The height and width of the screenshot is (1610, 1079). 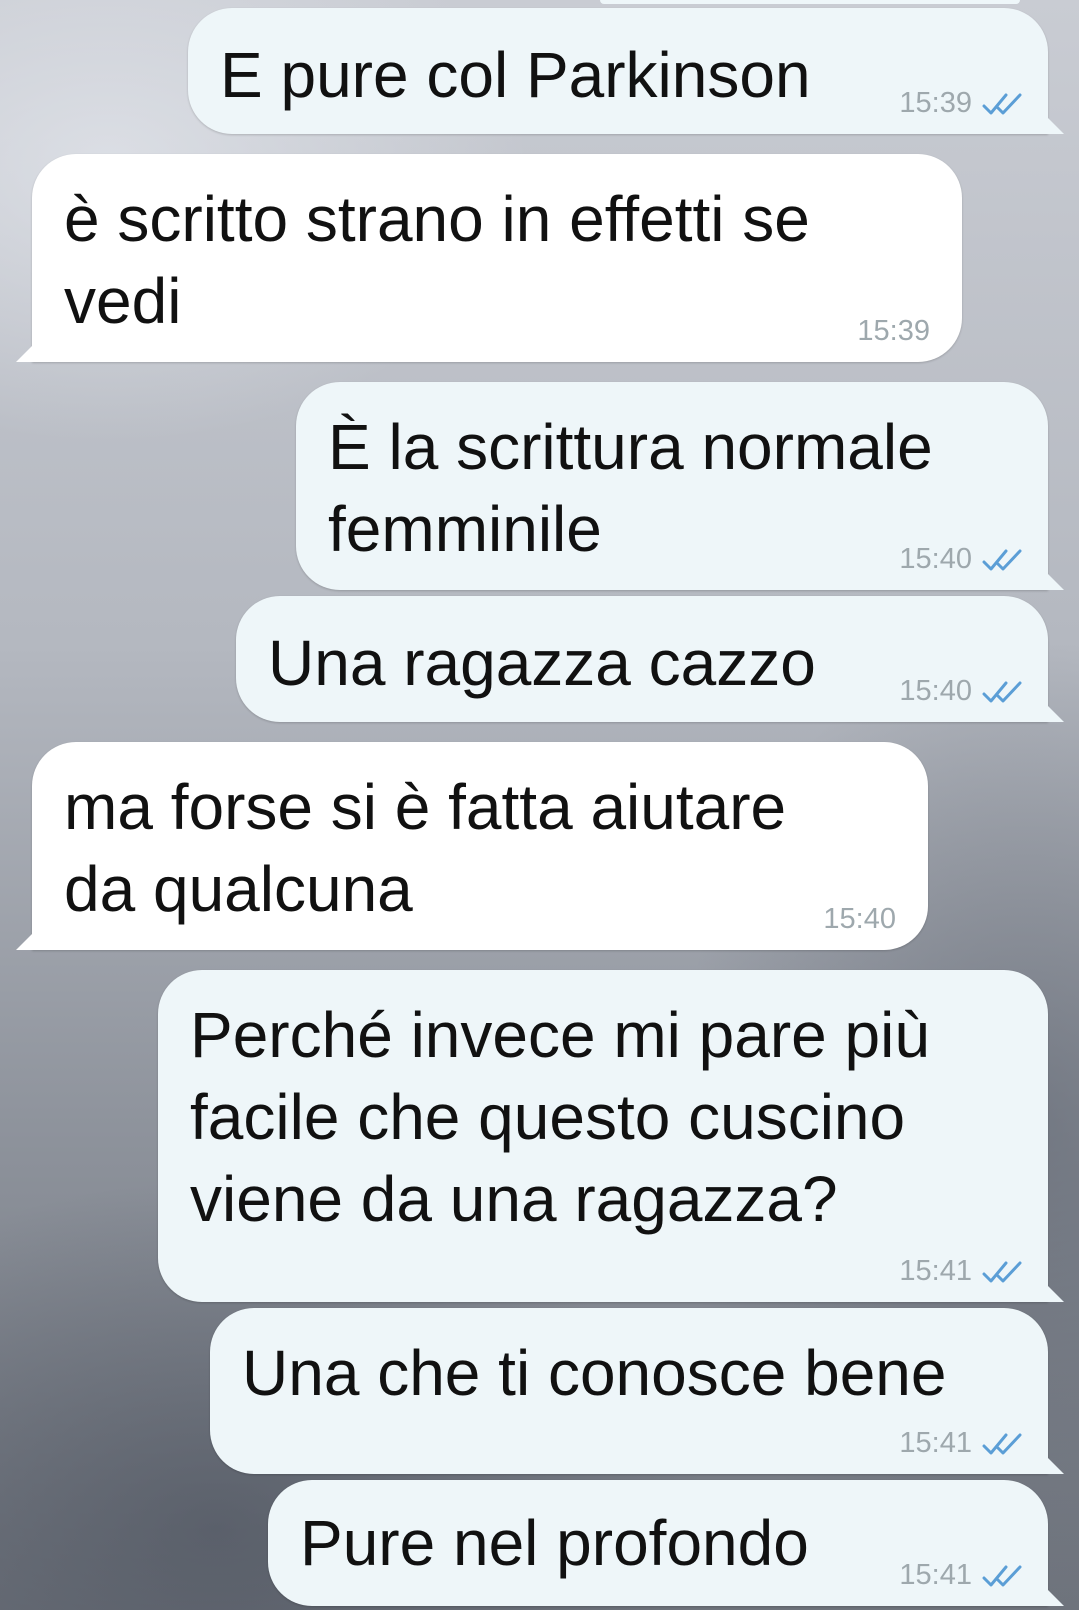 I want to click on message-bubble-outgoing: Una ragazza cazzo 15:40, so click(x=650, y=659).